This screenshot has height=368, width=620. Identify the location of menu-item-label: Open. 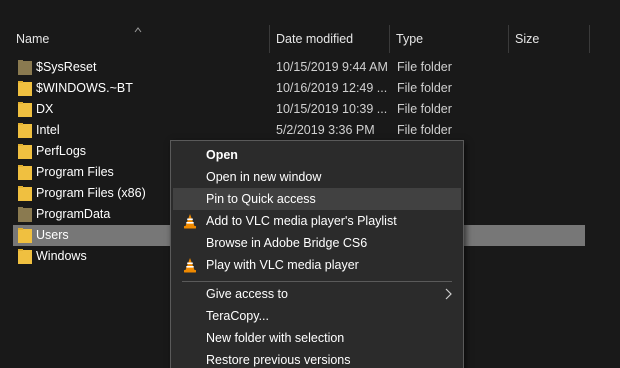
(222, 155).